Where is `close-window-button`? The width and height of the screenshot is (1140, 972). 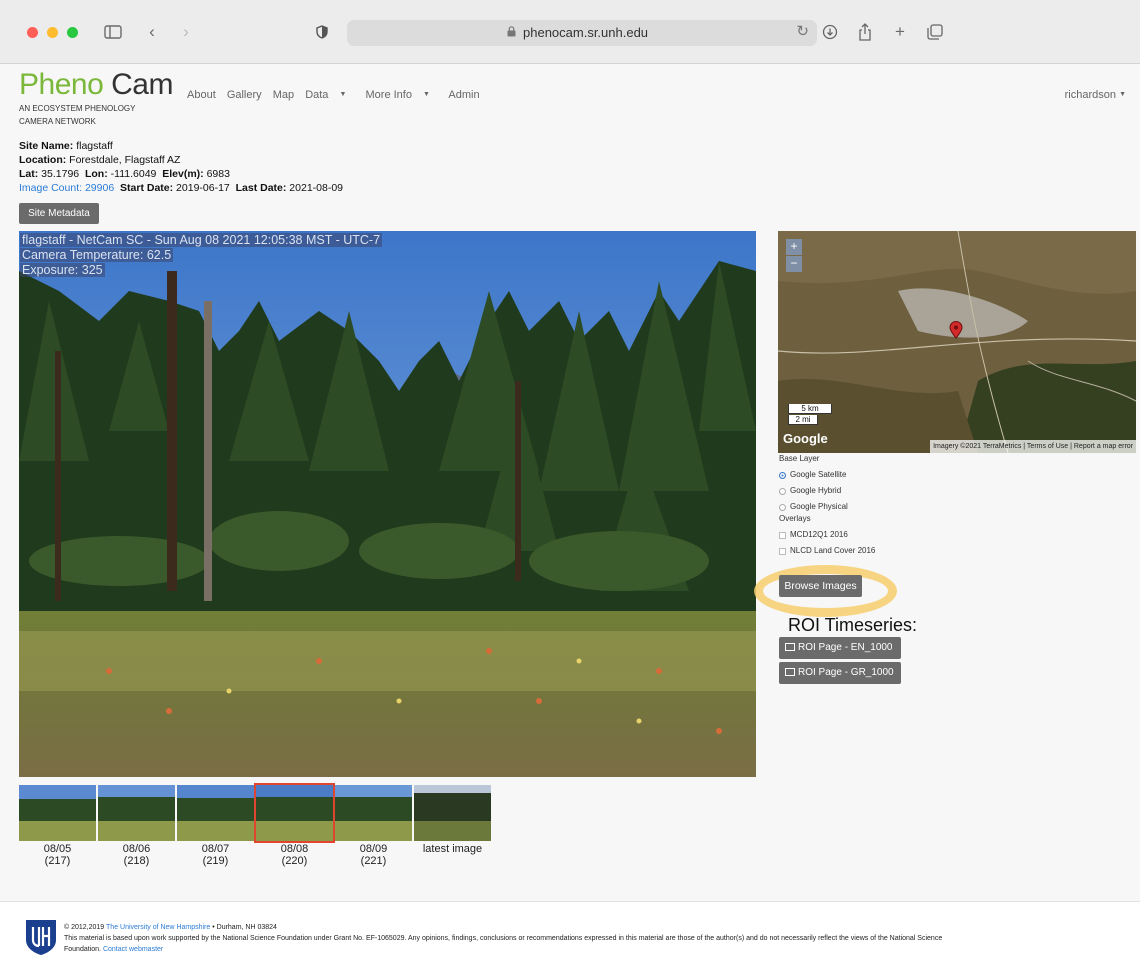 close-window-button is located at coordinates (32, 32).